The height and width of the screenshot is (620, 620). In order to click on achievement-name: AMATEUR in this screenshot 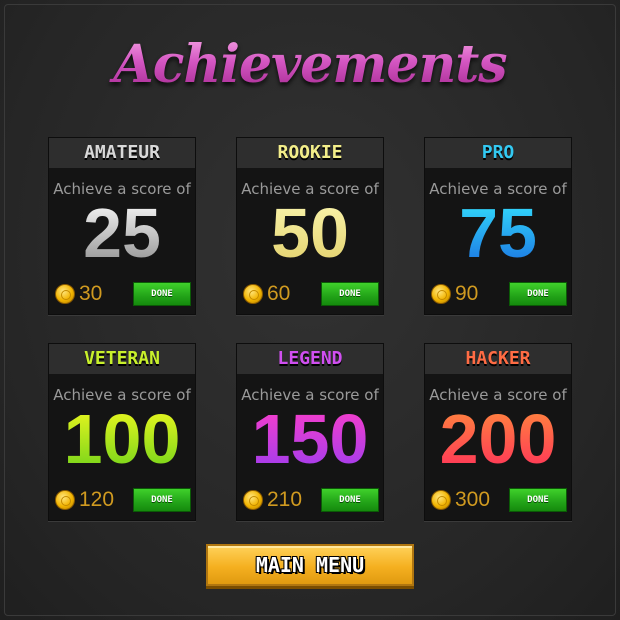, I will do `click(122, 153)`.